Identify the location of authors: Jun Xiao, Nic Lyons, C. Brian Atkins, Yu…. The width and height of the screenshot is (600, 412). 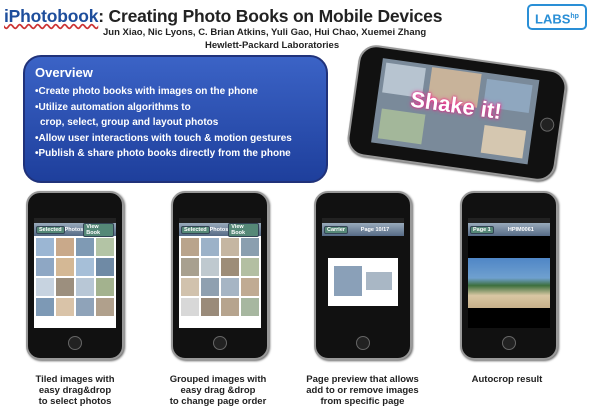
(265, 32).